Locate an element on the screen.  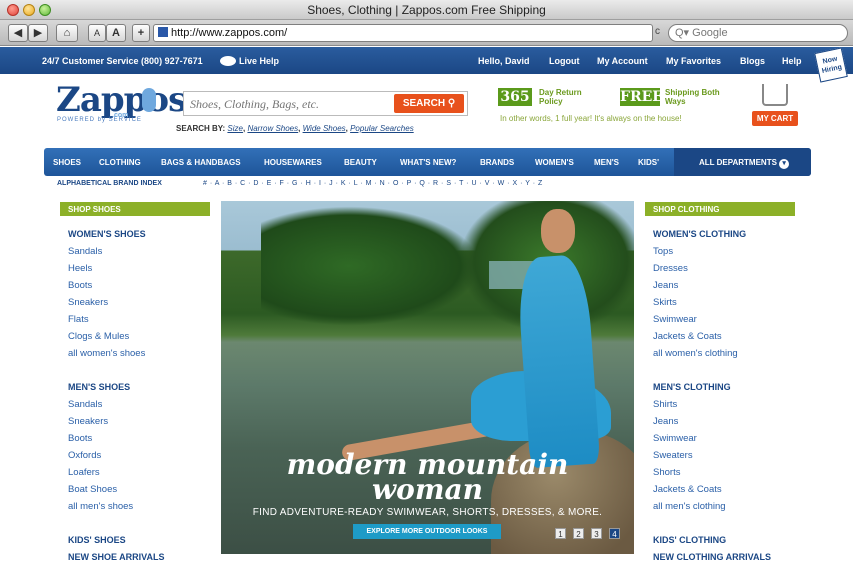
address-bar: http://www.zappos.com/ is located at coordinates (403, 33).